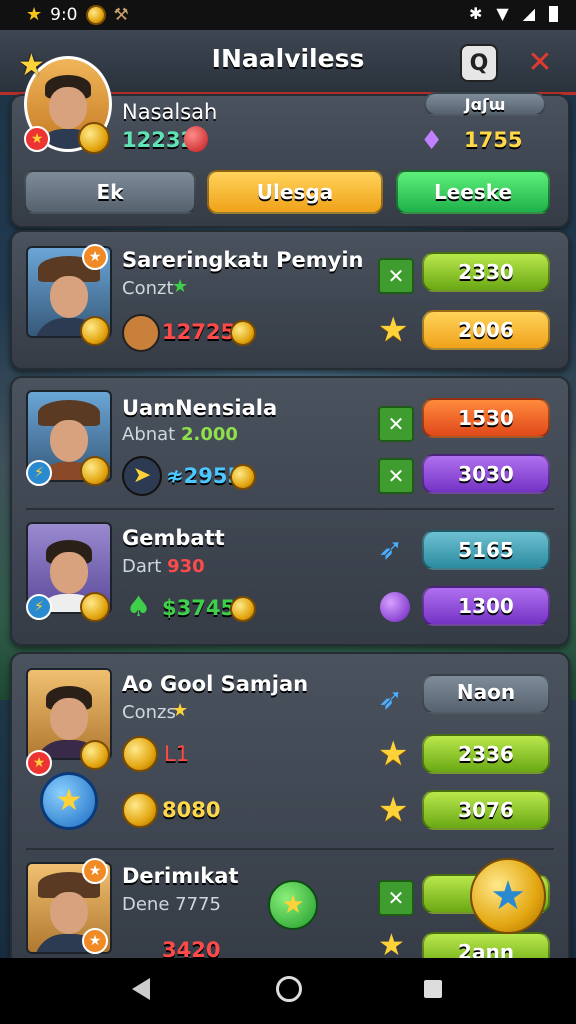  I want to click on stat-pill-2: 1300, so click(486, 606).